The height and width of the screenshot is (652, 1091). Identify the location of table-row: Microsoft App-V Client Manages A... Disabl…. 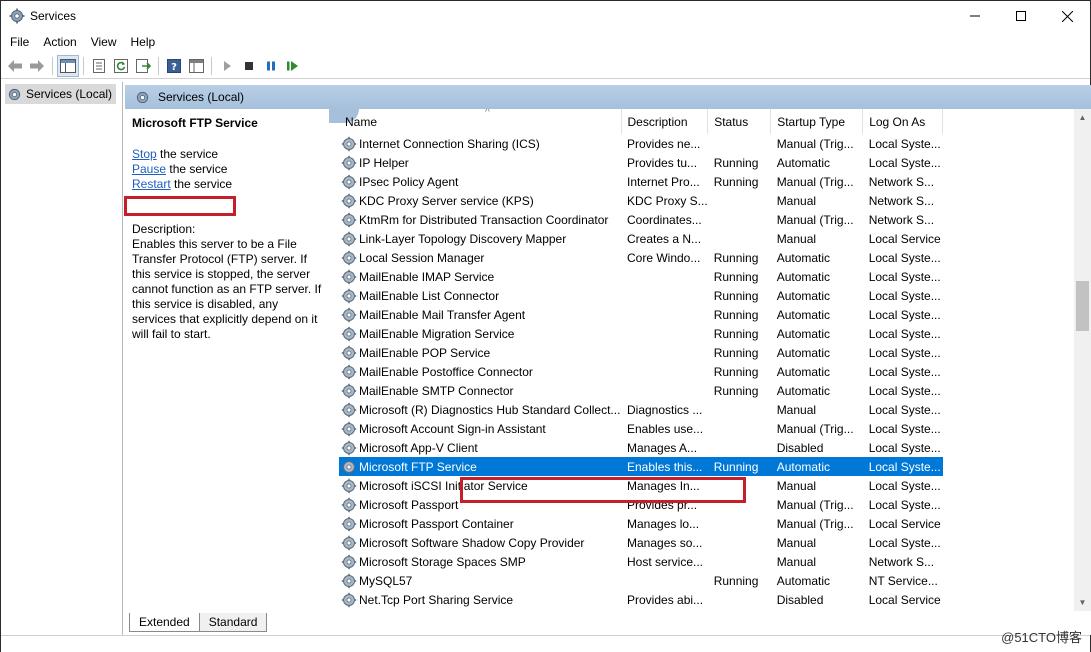
(641, 447).